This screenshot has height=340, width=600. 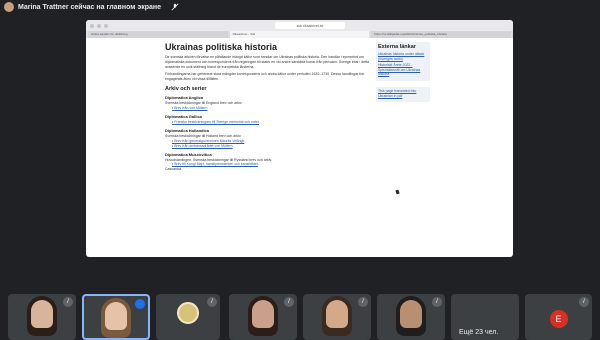 What do you see at coordinates (184, 97) in the screenshot?
I see `group-title: Diplomatica Anglica` at bounding box center [184, 97].